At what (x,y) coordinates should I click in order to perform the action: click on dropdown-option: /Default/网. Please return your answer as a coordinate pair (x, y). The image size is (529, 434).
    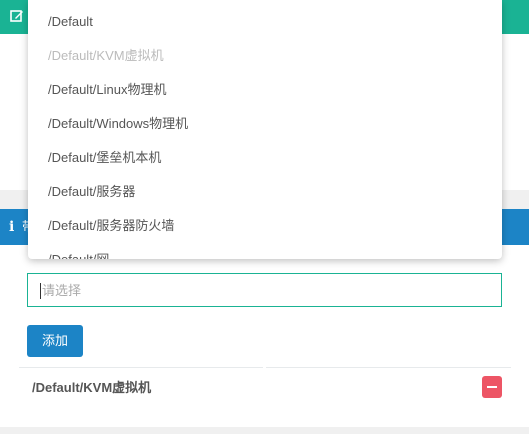
    Looking at the image, I should click on (78, 254).